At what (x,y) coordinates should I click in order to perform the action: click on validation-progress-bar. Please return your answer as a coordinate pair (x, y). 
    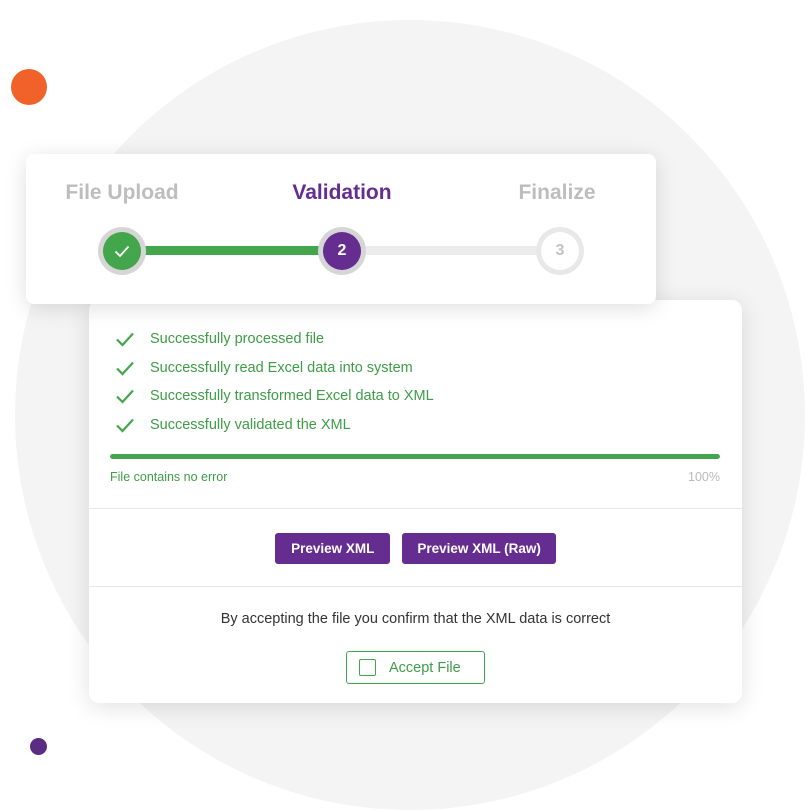
    Looking at the image, I should click on (415, 456).